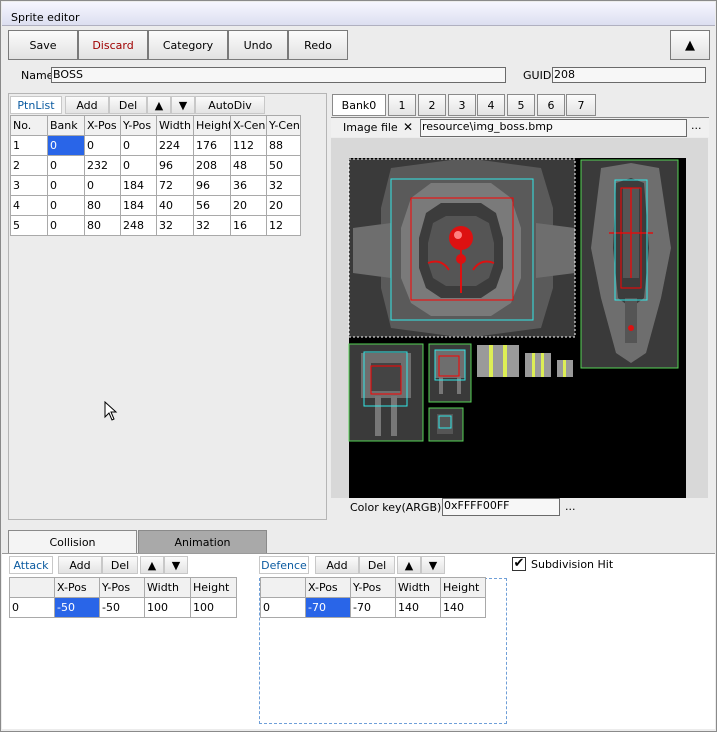  Describe the element at coordinates (128, 105) in the screenshot. I see `ptn-del-button: Del` at that location.